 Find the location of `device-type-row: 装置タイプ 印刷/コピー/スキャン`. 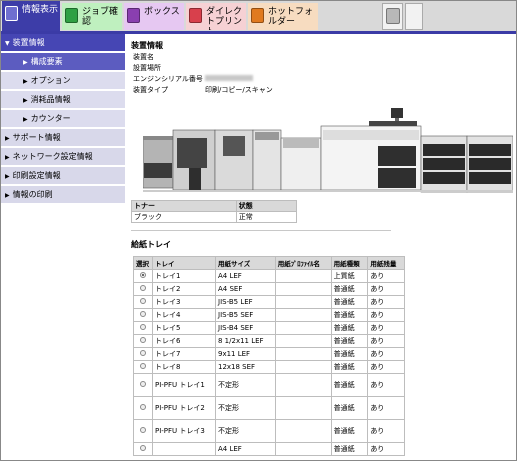

device-type-row: 装置タイプ 印刷/コピー/スキャン is located at coordinates (203, 90).